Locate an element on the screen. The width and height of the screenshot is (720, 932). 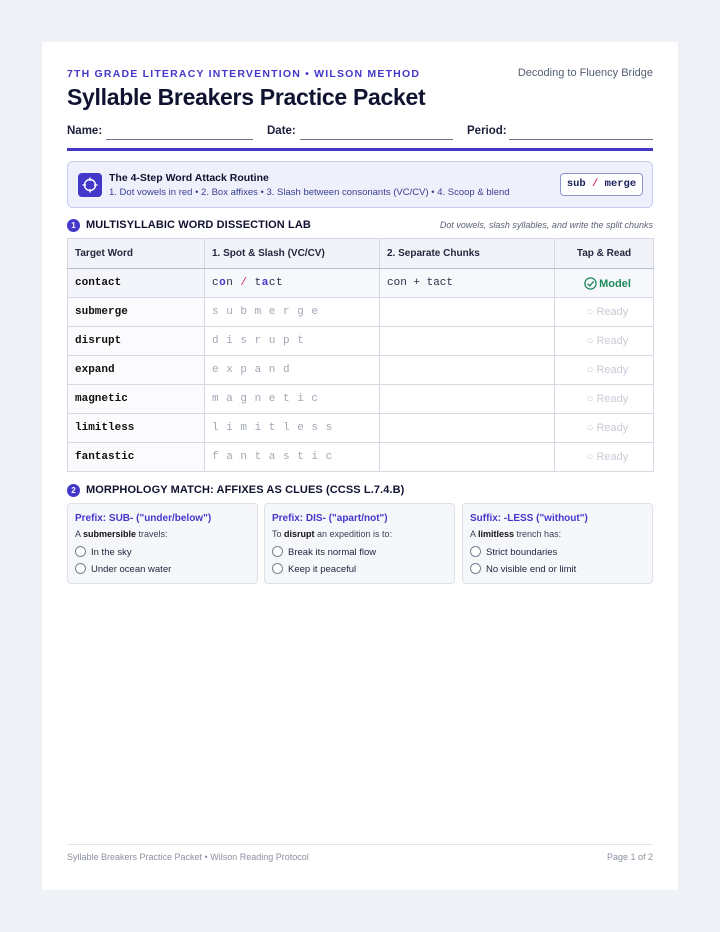
table-row: fantastic f a n t a s t i c ○ Ready is located at coordinates (360, 457).